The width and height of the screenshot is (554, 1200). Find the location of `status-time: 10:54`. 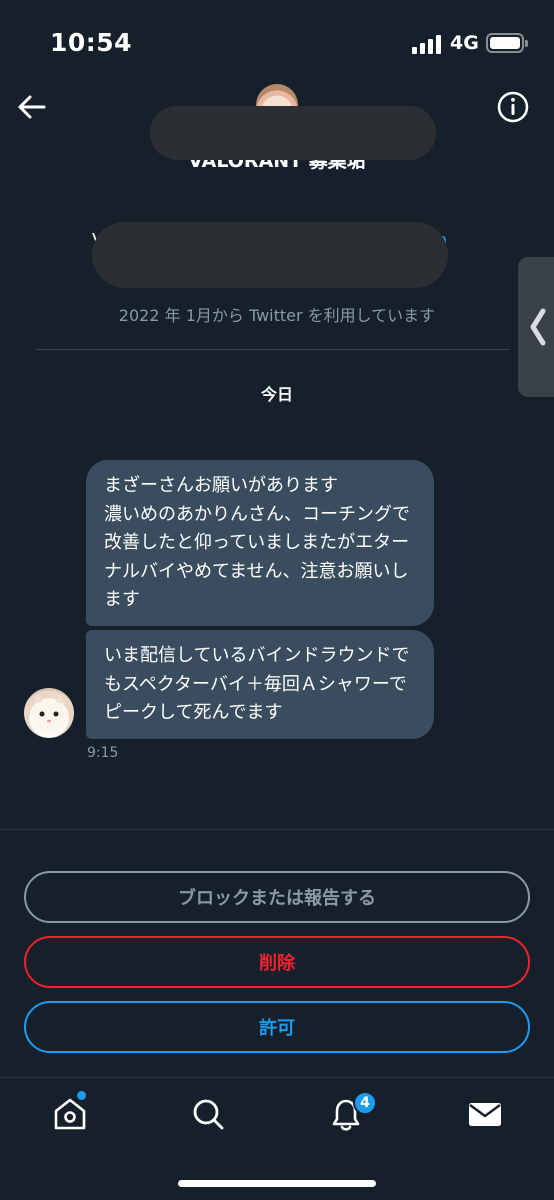

status-time: 10:54 is located at coordinates (91, 42).